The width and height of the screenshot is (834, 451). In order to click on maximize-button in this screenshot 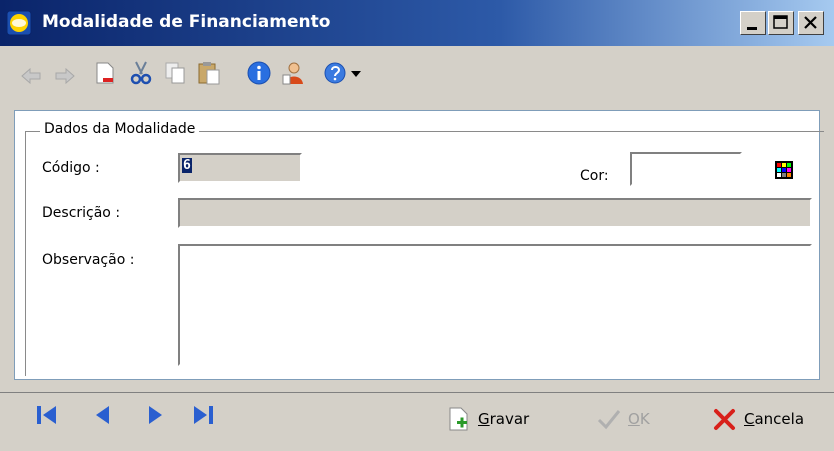, I will do `click(781, 23)`.